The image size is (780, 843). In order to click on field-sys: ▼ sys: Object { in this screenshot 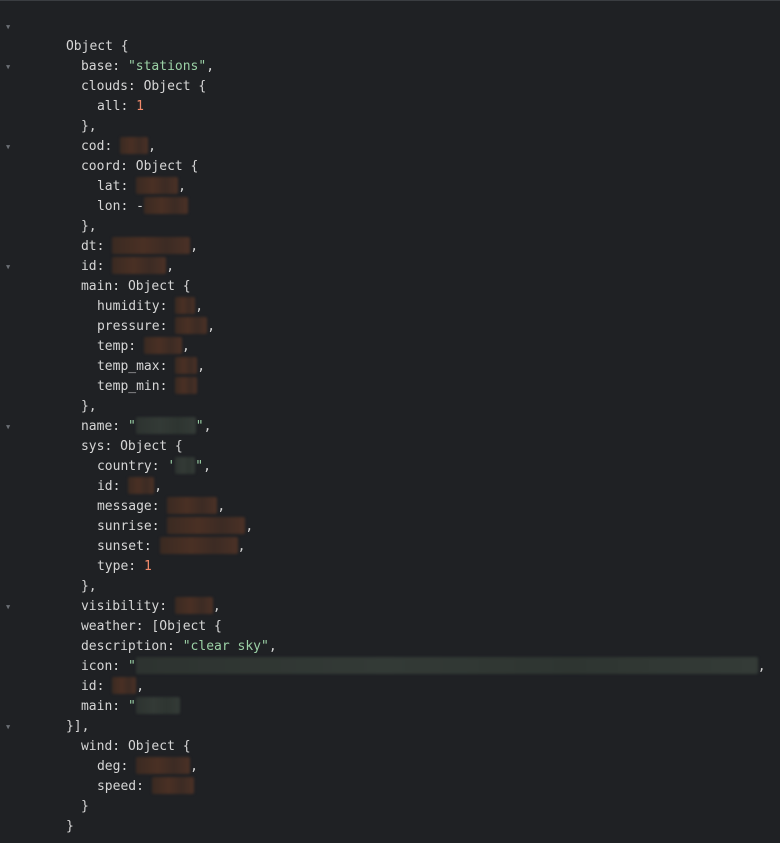, I will do `click(390, 435)`.